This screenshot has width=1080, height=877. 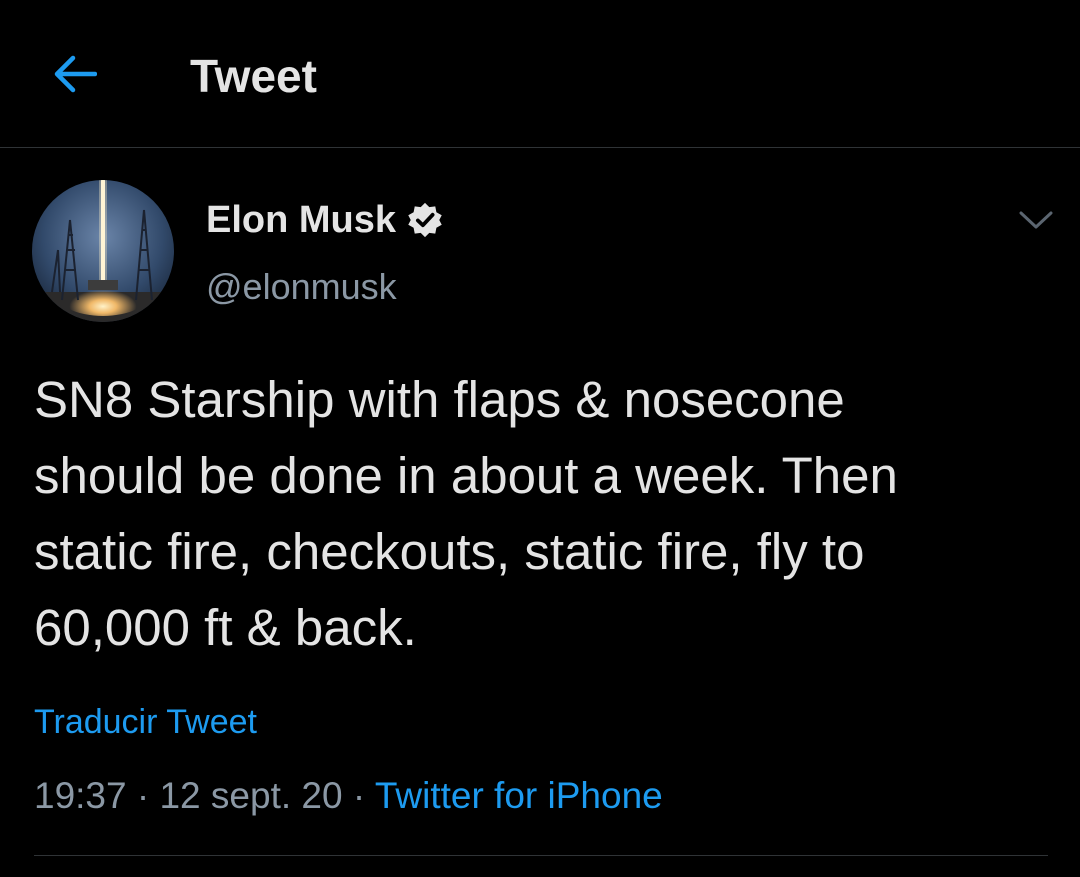 What do you see at coordinates (301, 220) in the screenshot?
I see `display-name-text: Elon Musk` at bounding box center [301, 220].